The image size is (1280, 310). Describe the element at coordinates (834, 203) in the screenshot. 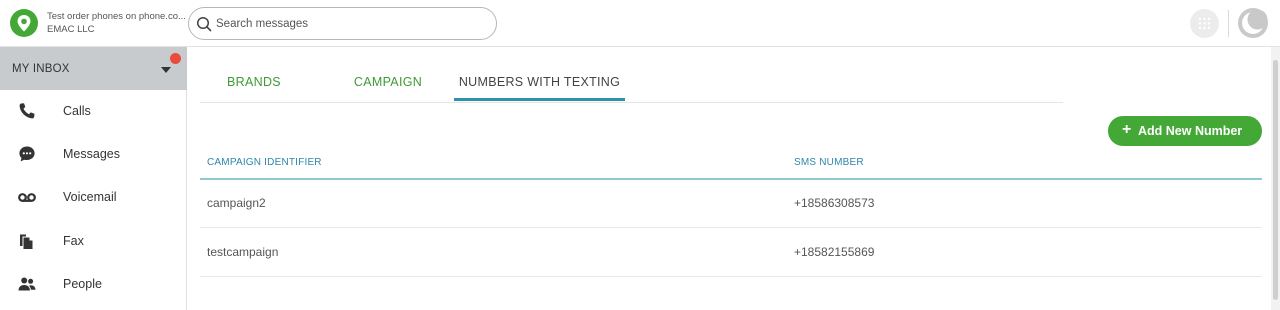

I see `cell-sms-number: +18586308573` at that location.